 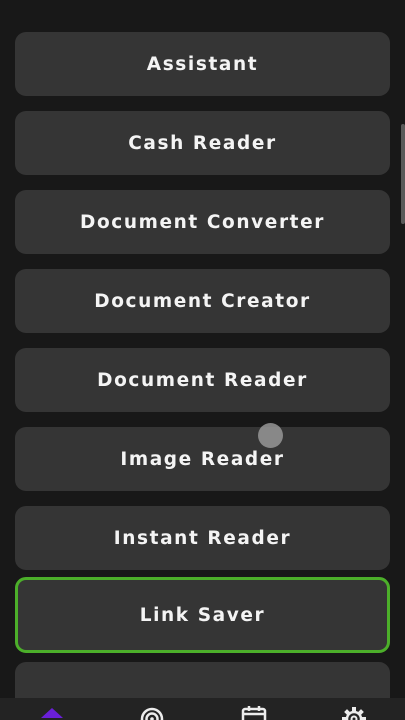 I want to click on menu-item-label: Document Creator, so click(x=202, y=301).